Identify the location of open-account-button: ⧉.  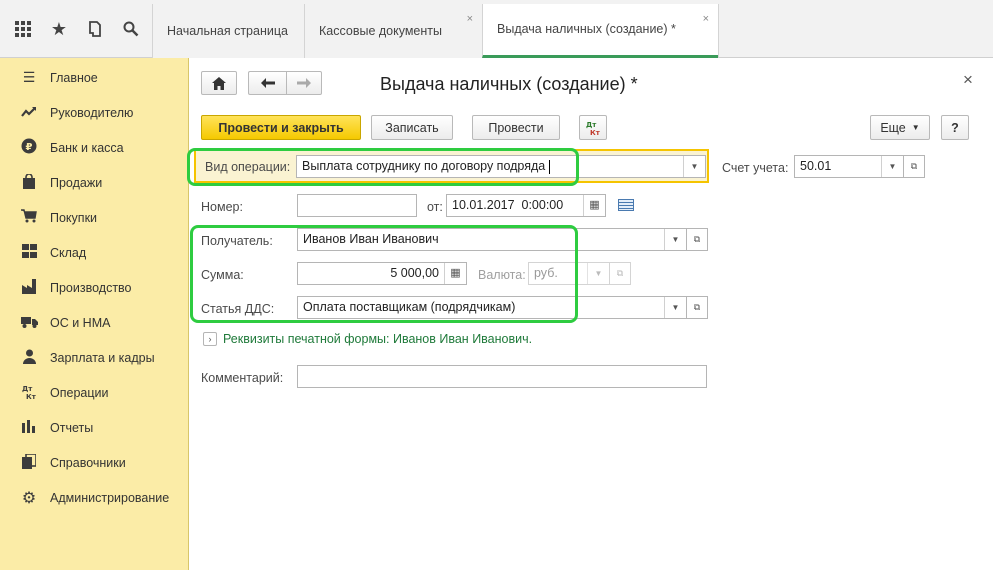
(914, 166).